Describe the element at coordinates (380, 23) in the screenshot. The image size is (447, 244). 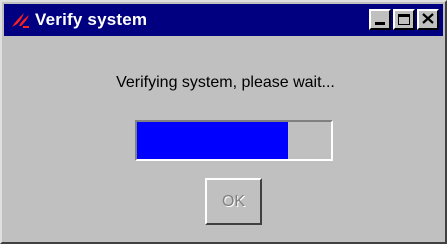
I see `minimize-icon` at that location.